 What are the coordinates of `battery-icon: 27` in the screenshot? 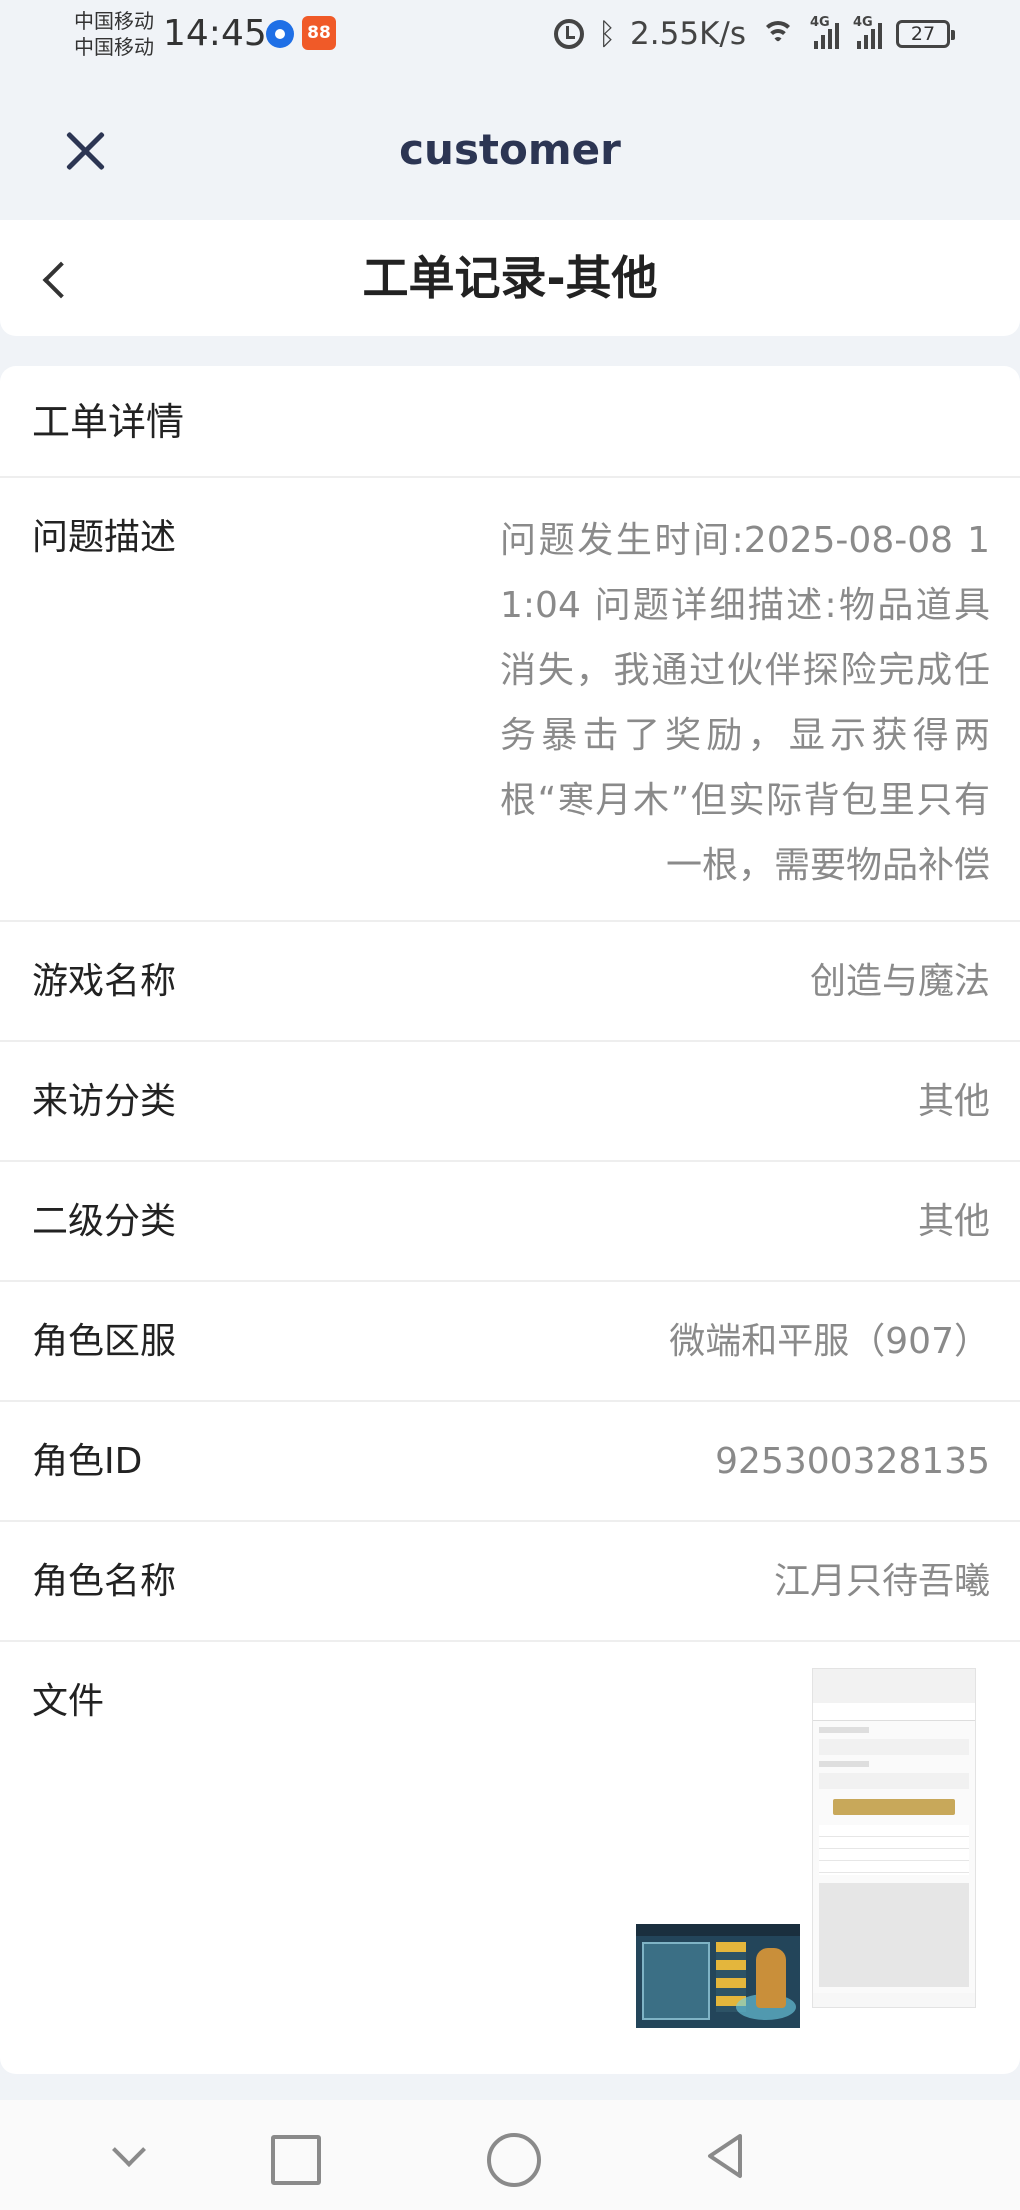 It's located at (925, 34).